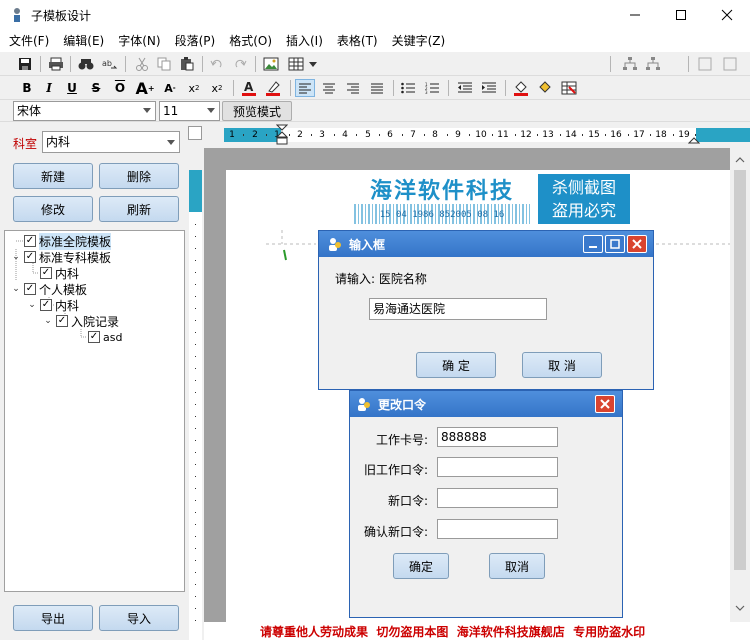 The image size is (750, 640). What do you see at coordinates (164, 64) in the screenshot?
I see `copy-icon` at bounding box center [164, 64].